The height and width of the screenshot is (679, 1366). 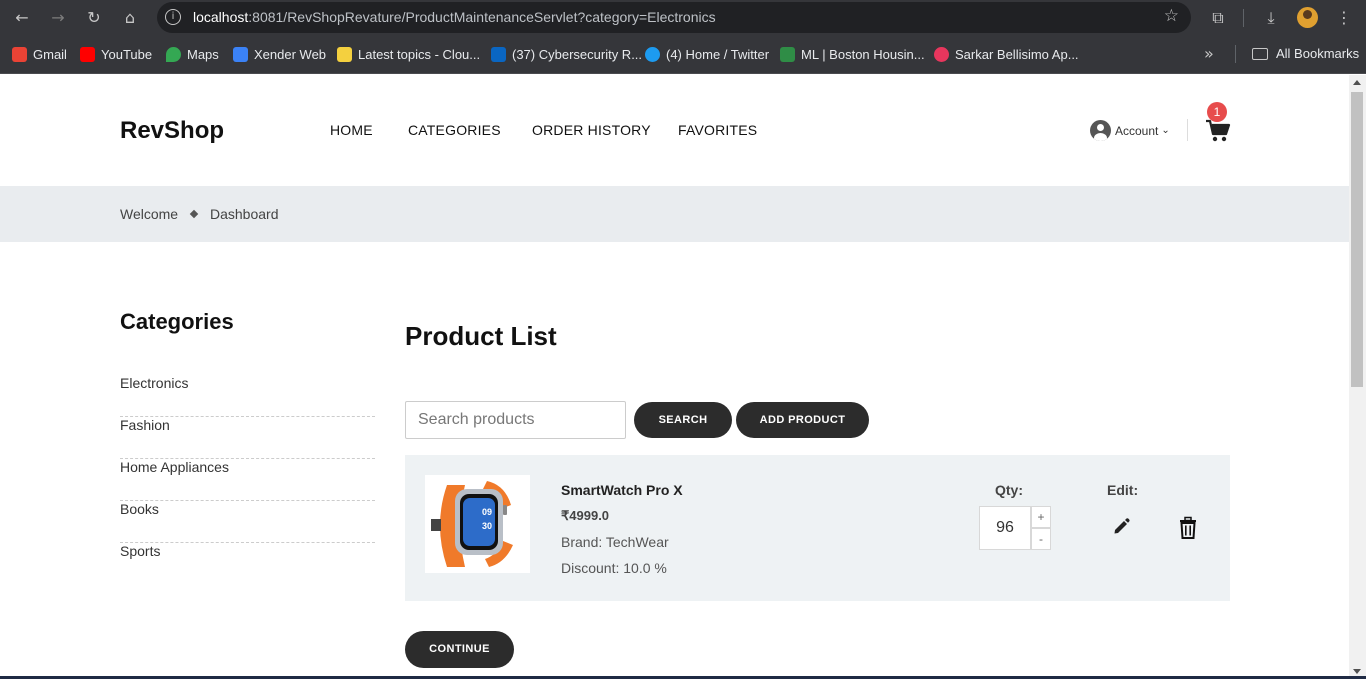 I want to click on all-bookmarks-button: All Bookmarks, so click(x=1305, y=53).